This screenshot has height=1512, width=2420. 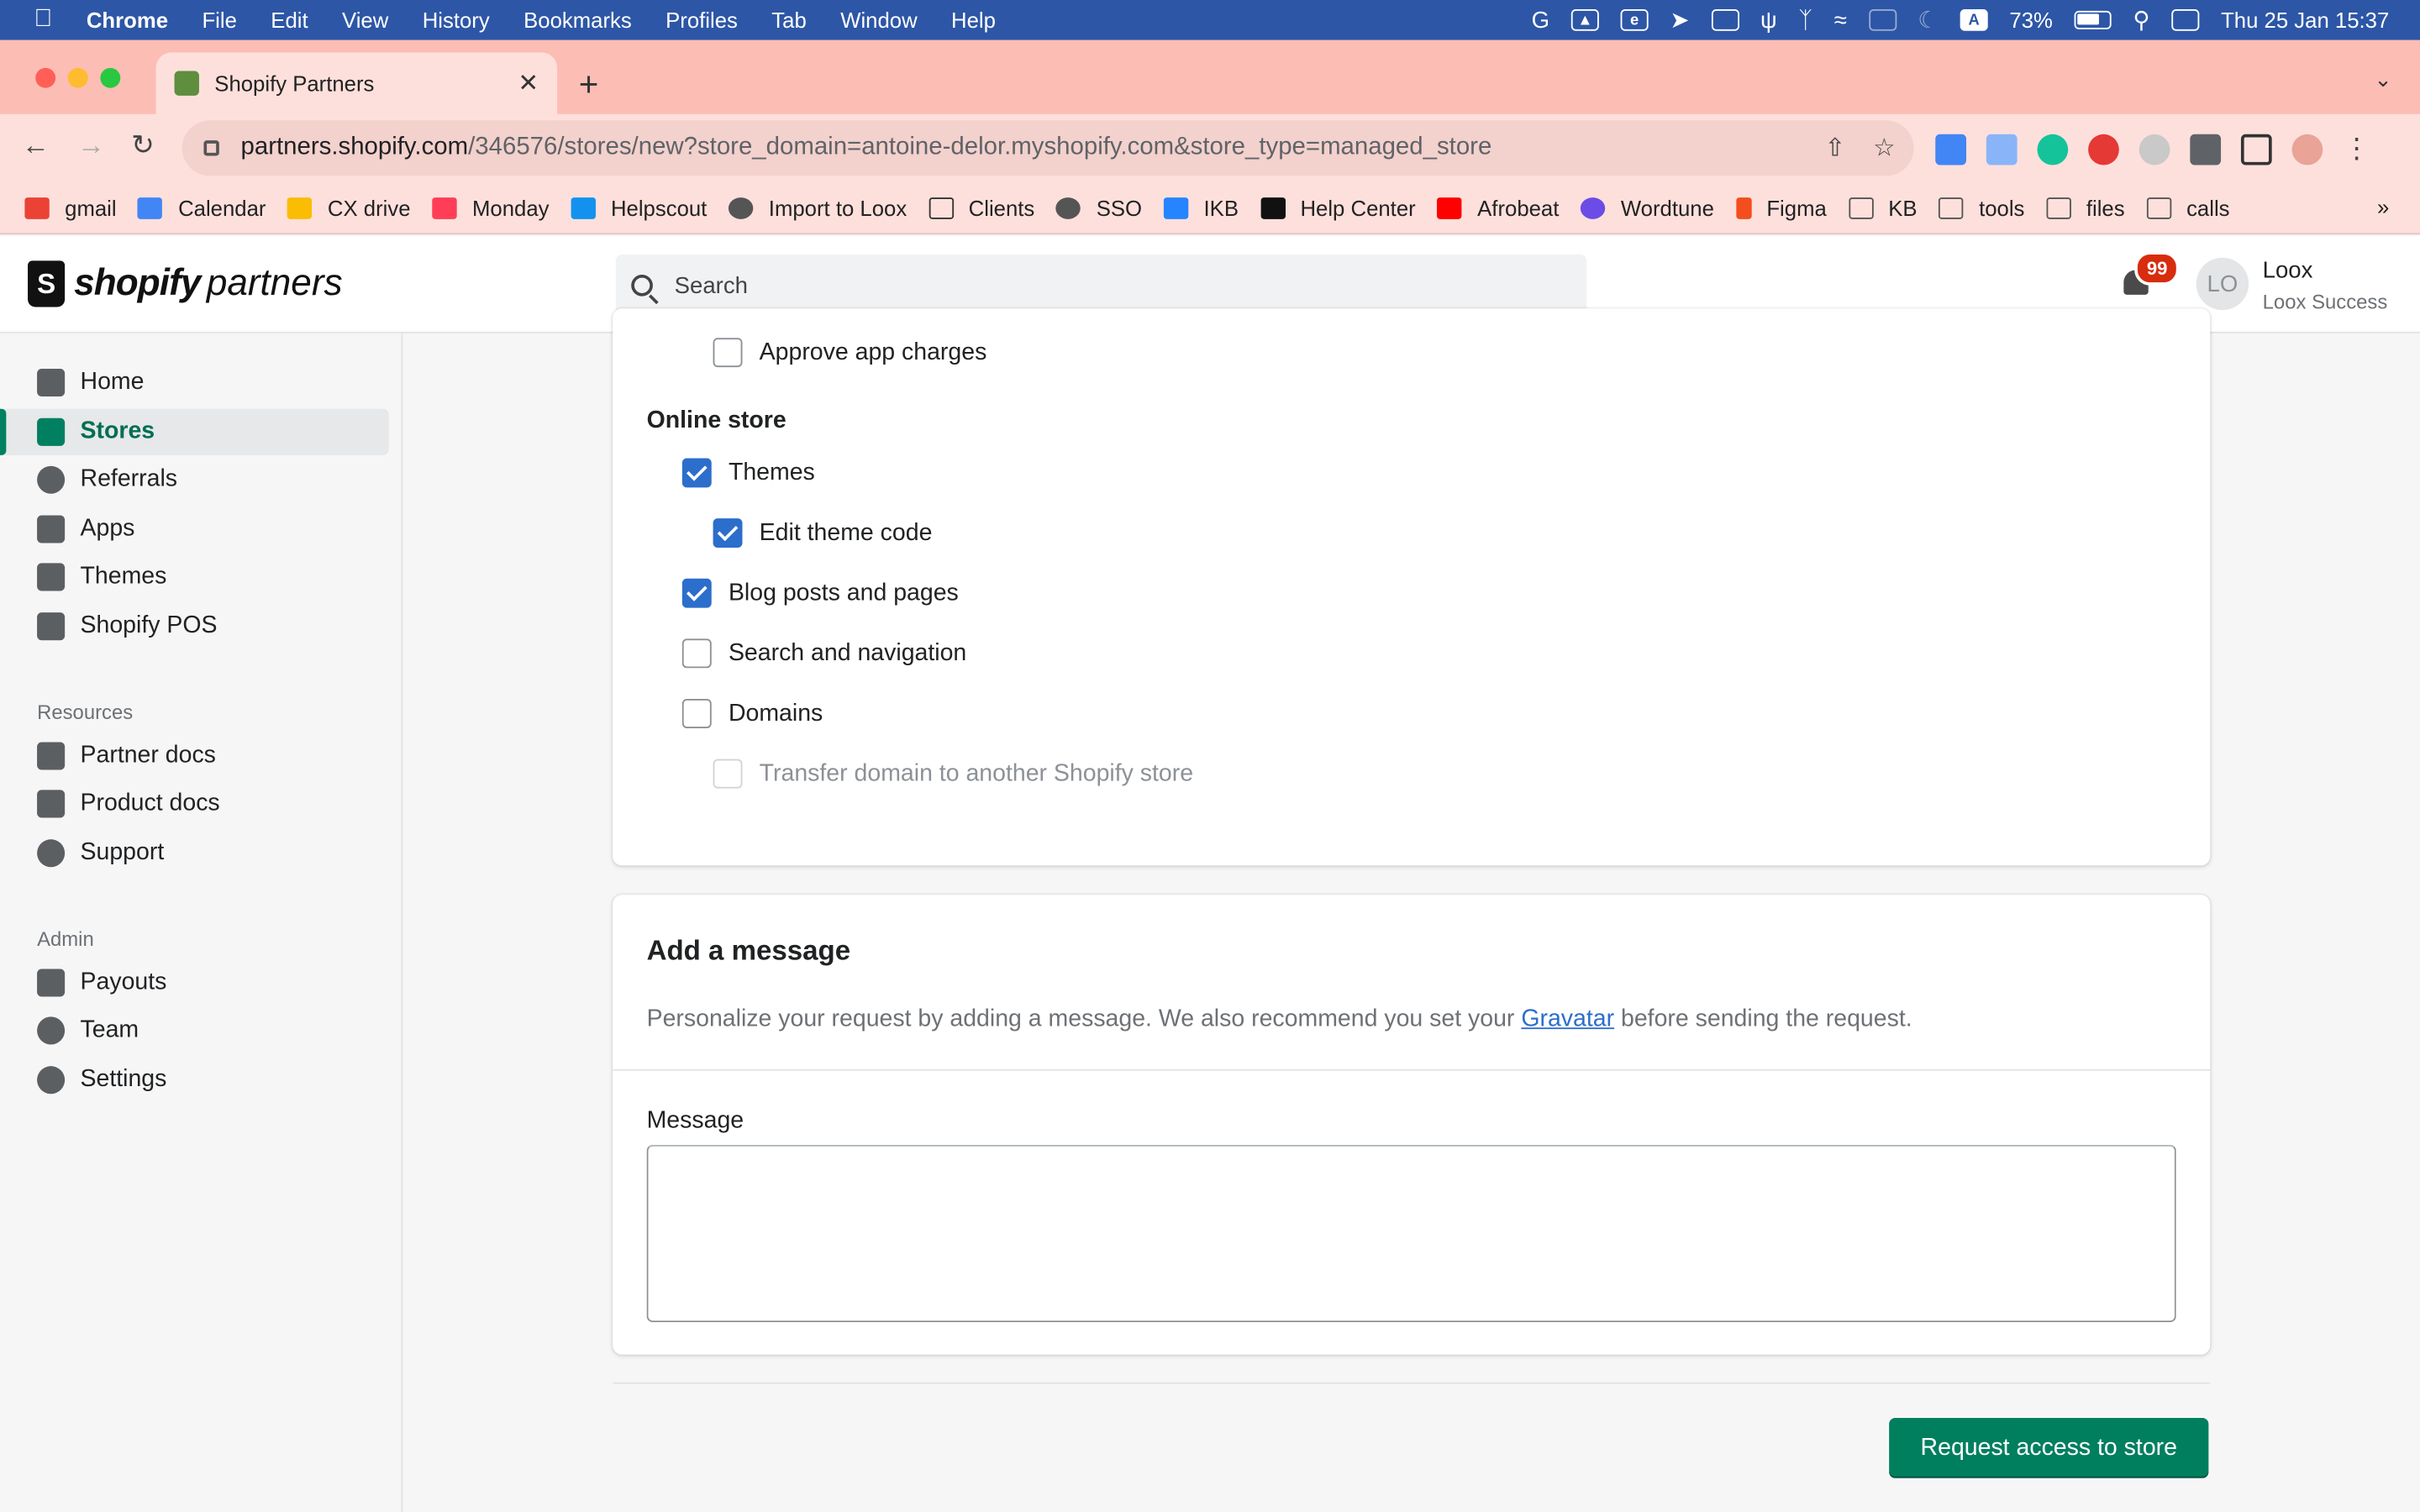 I want to click on control-center-icon, so click(x=2185, y=20).